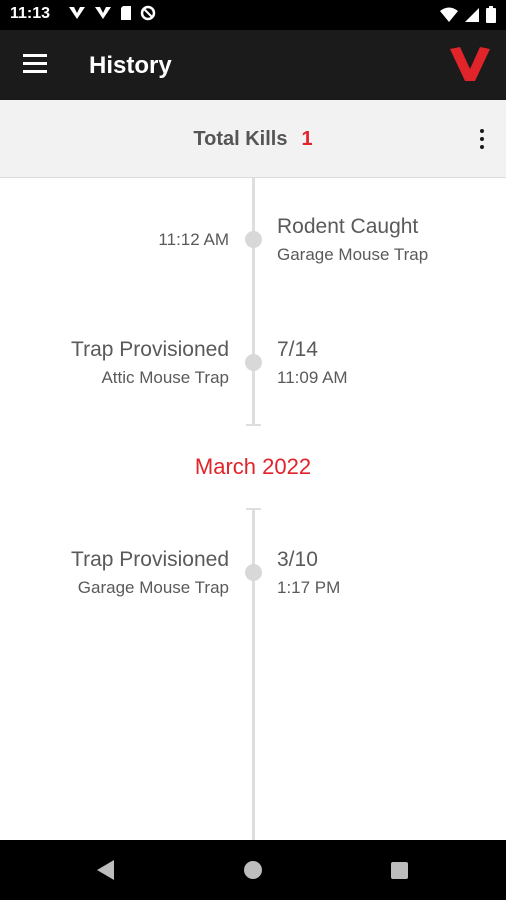 This screenshot has height=900, width=506. What do you see at coordinates (348, 226) in the screenshot?
I see `event-title: Rodent Caught` at bounding box center [348, 226].